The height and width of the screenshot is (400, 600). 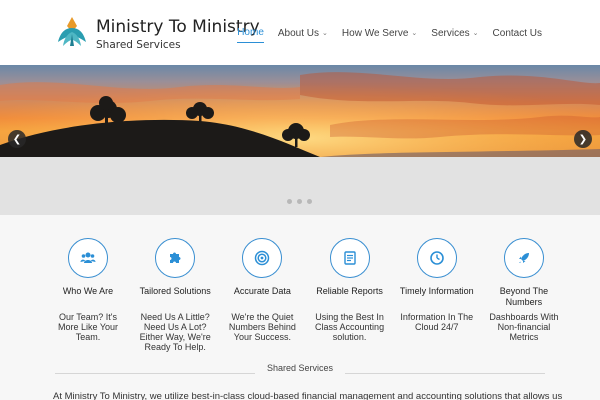 I want to click on slider-controls, so click(x=300, y=186).